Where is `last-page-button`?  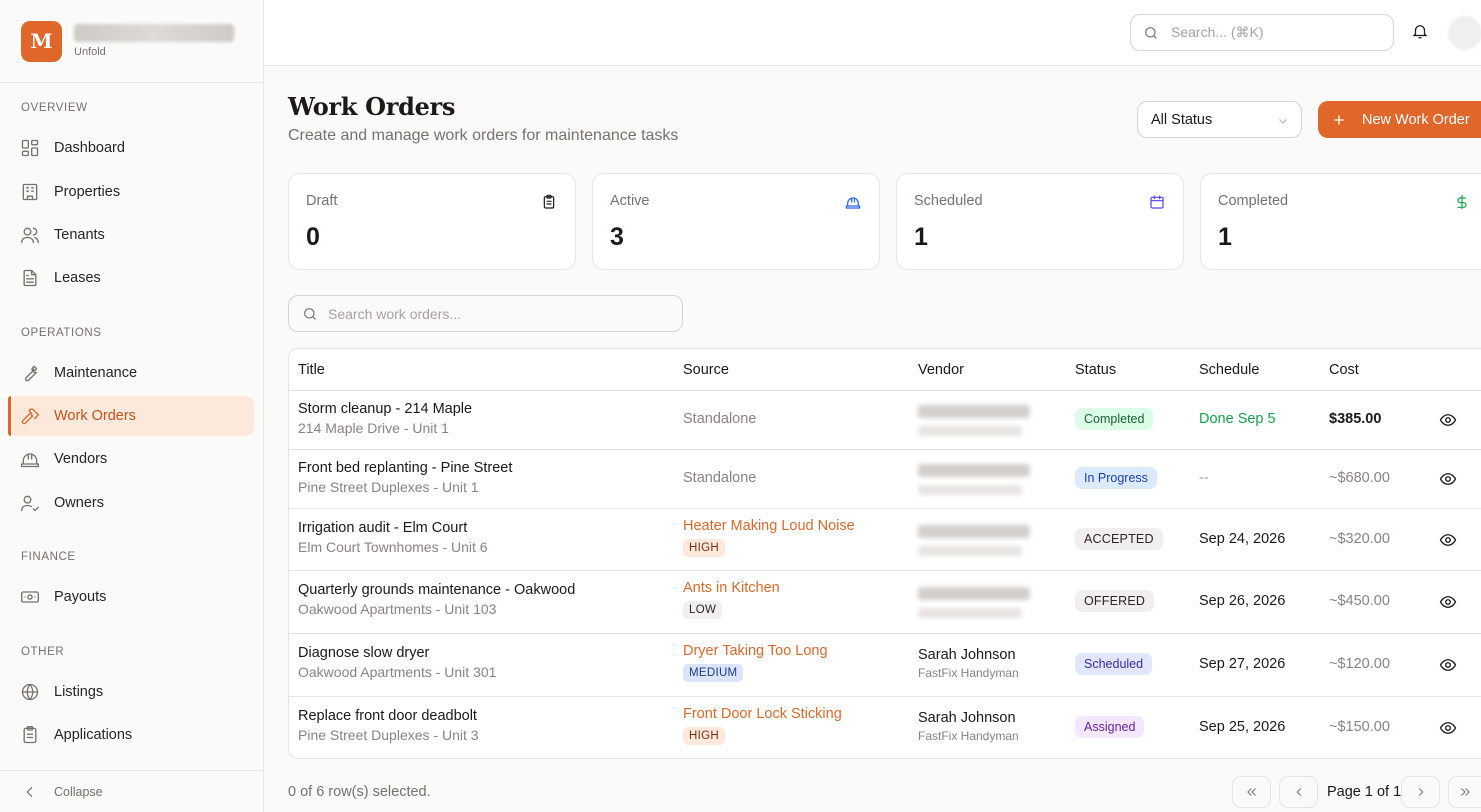
last-page-button is located at coordinates (1464, 792).